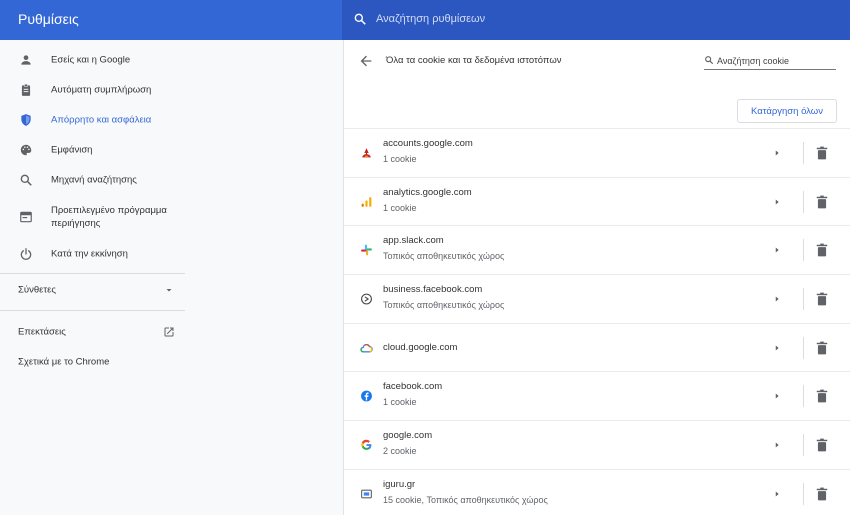 Image resolution: width=850 pixels, height=515 pixels. I want to click on back-arrow-icon, so click(366, 61).